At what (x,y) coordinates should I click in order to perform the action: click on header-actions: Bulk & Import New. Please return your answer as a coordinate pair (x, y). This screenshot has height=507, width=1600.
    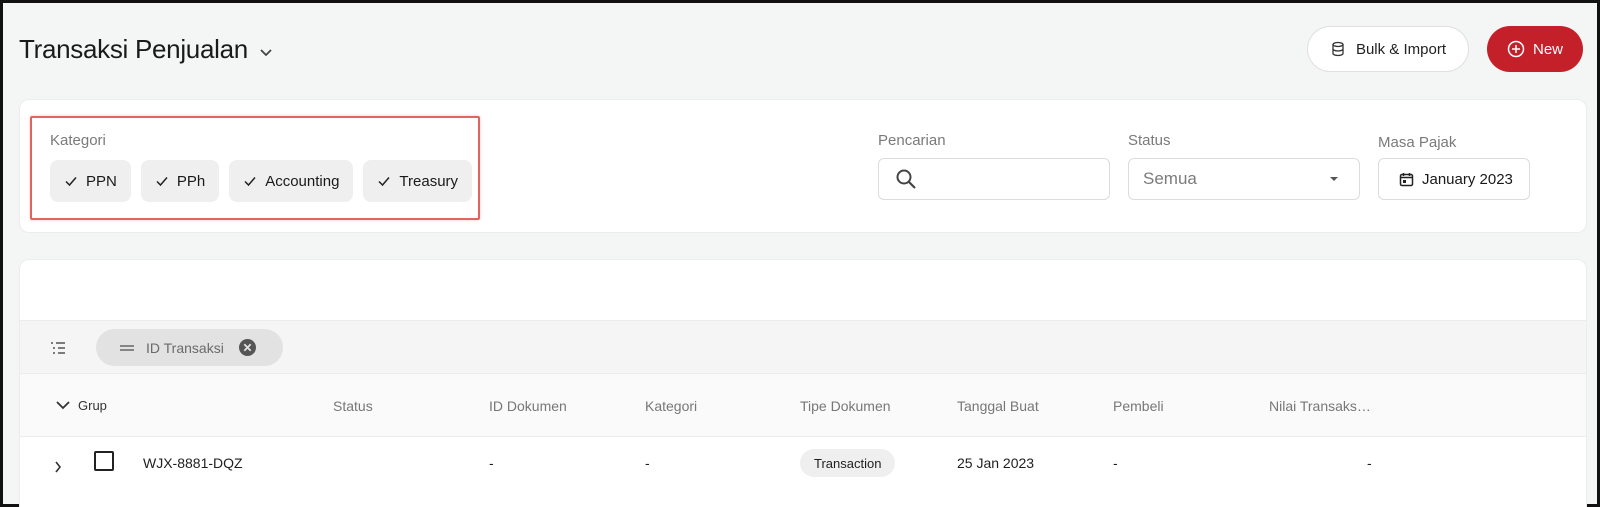
    Looking at the image, I should click on (1444, 49).